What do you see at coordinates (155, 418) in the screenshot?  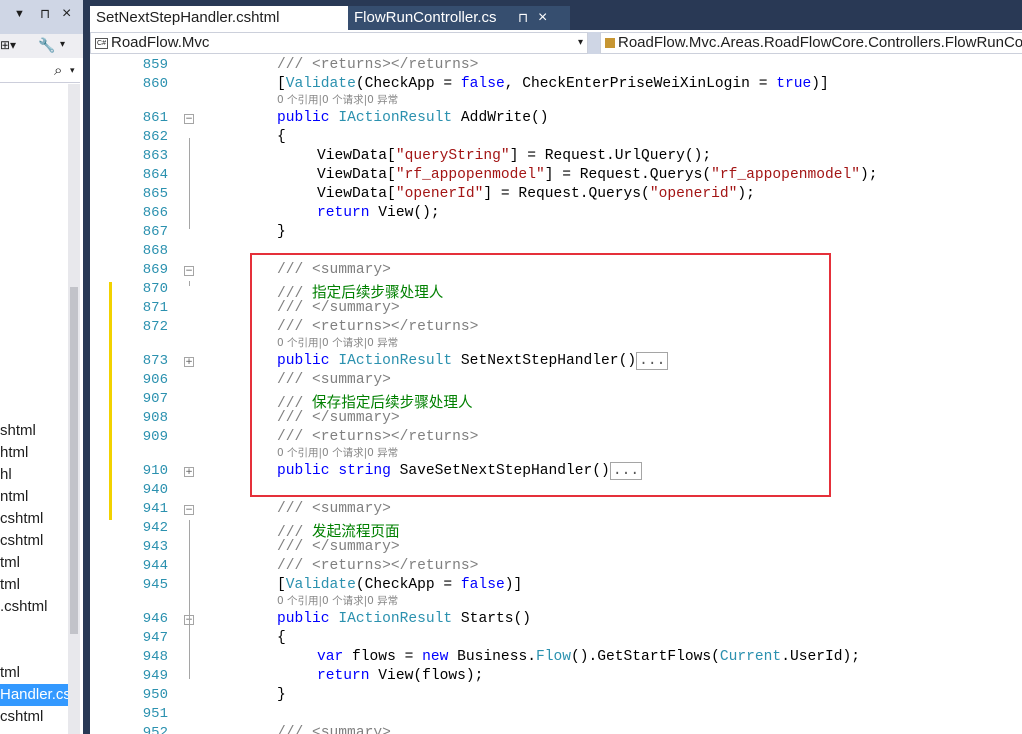 I see `line-number: 908` at bounding box center [155, 418].